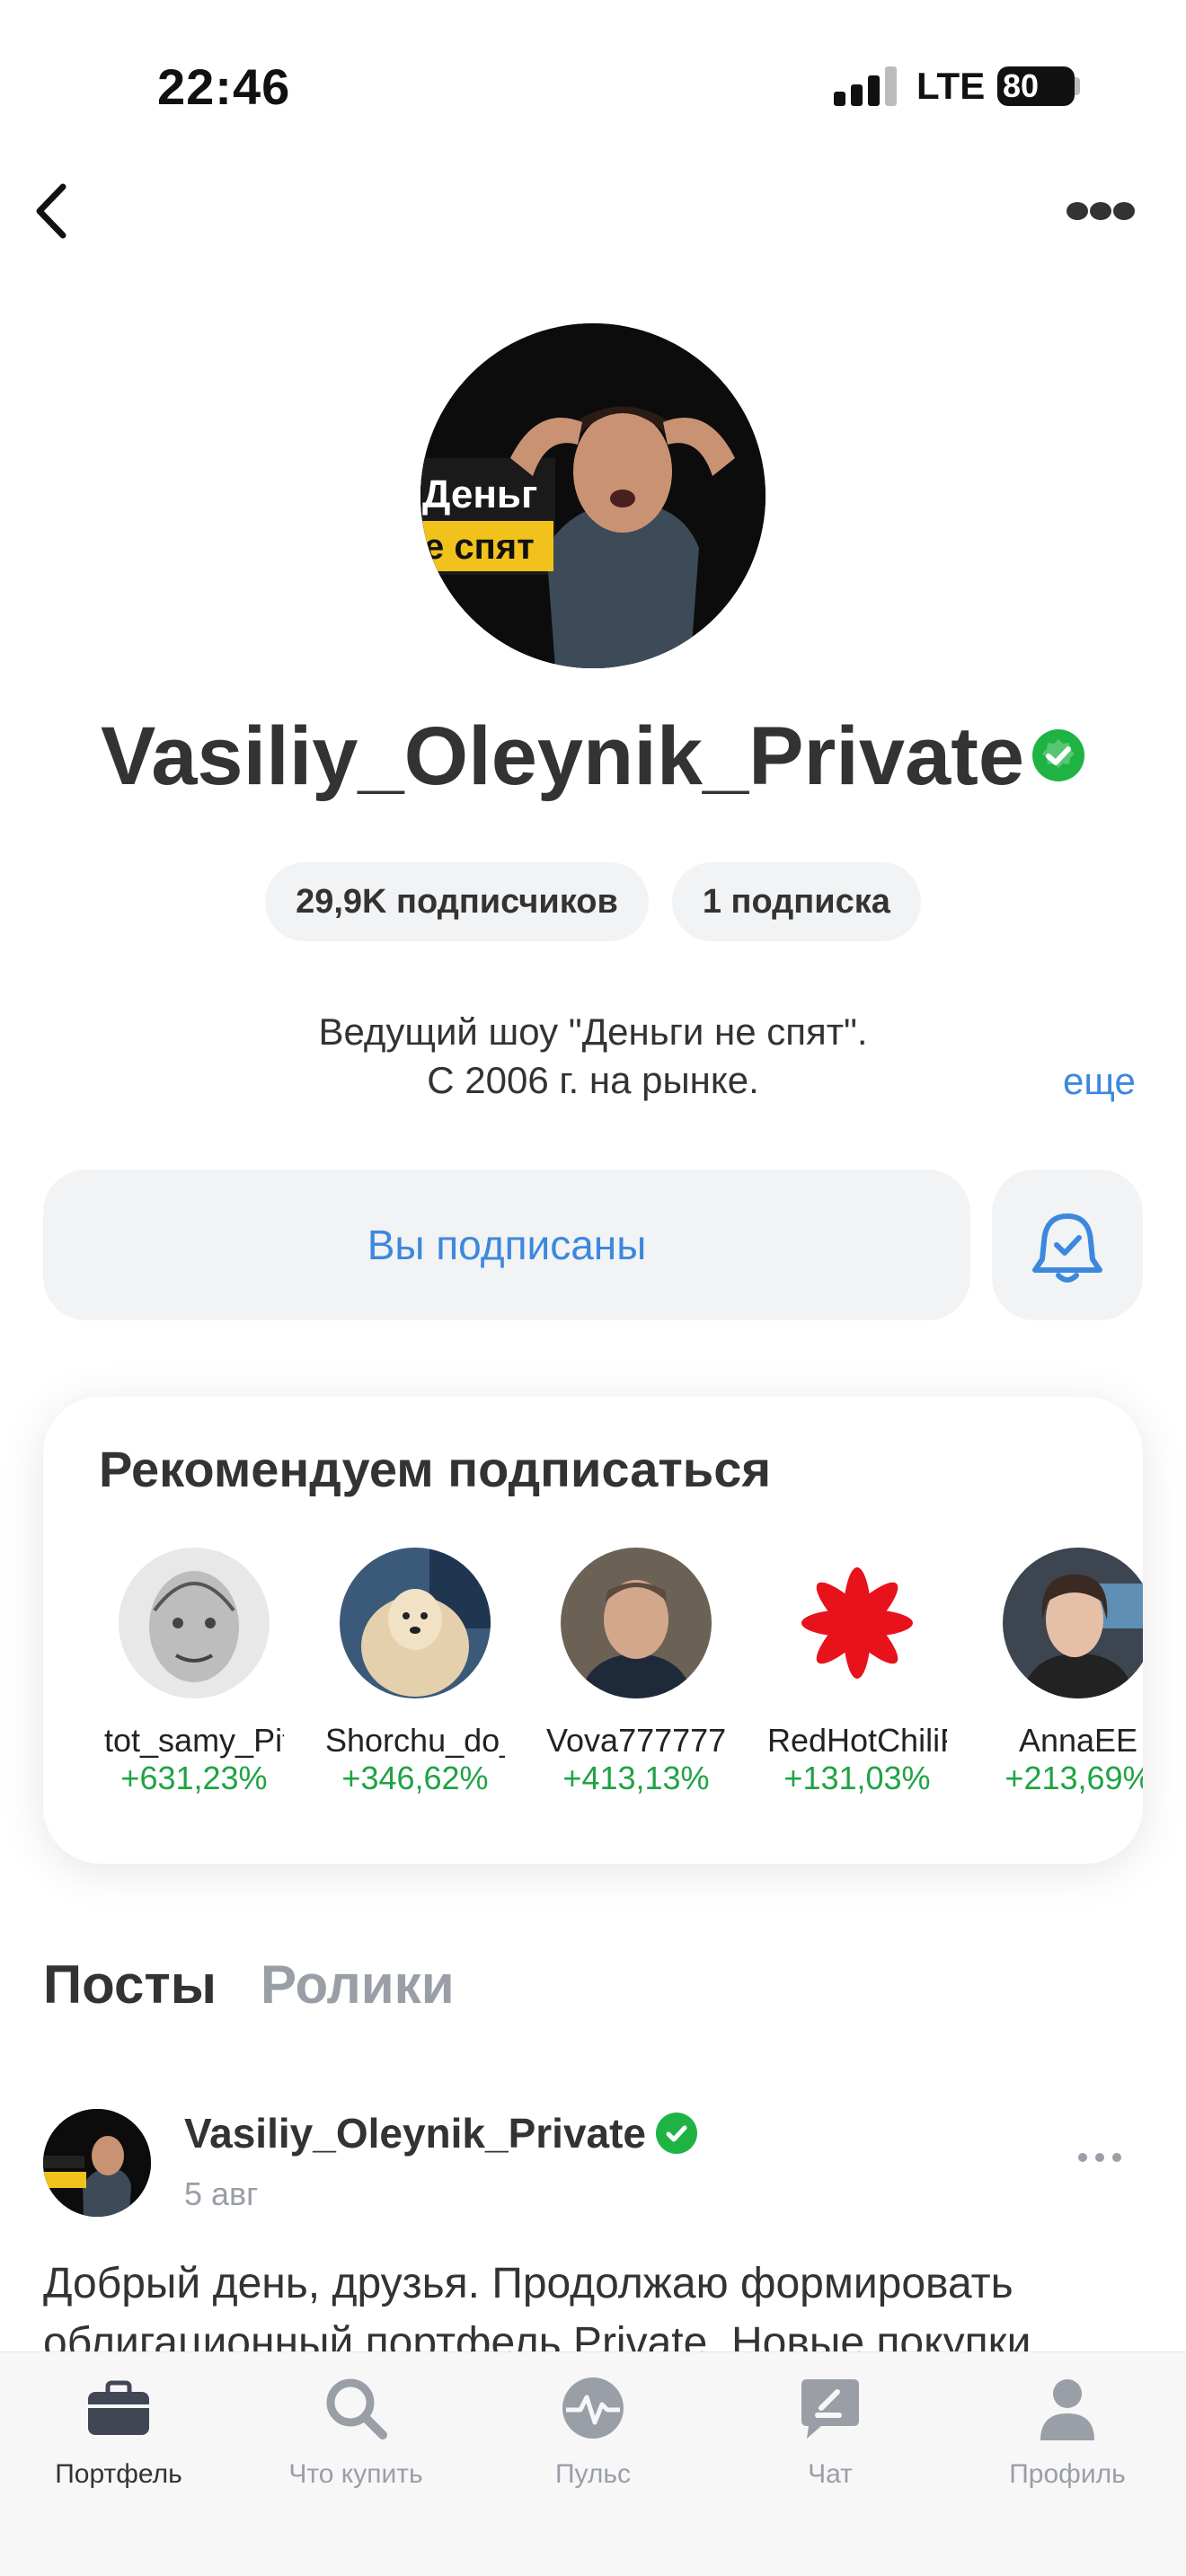 The image size is (1186, 2576). I want to click on recommend-item: Shorchu_do_ +346,62%, so click(415, 1672).